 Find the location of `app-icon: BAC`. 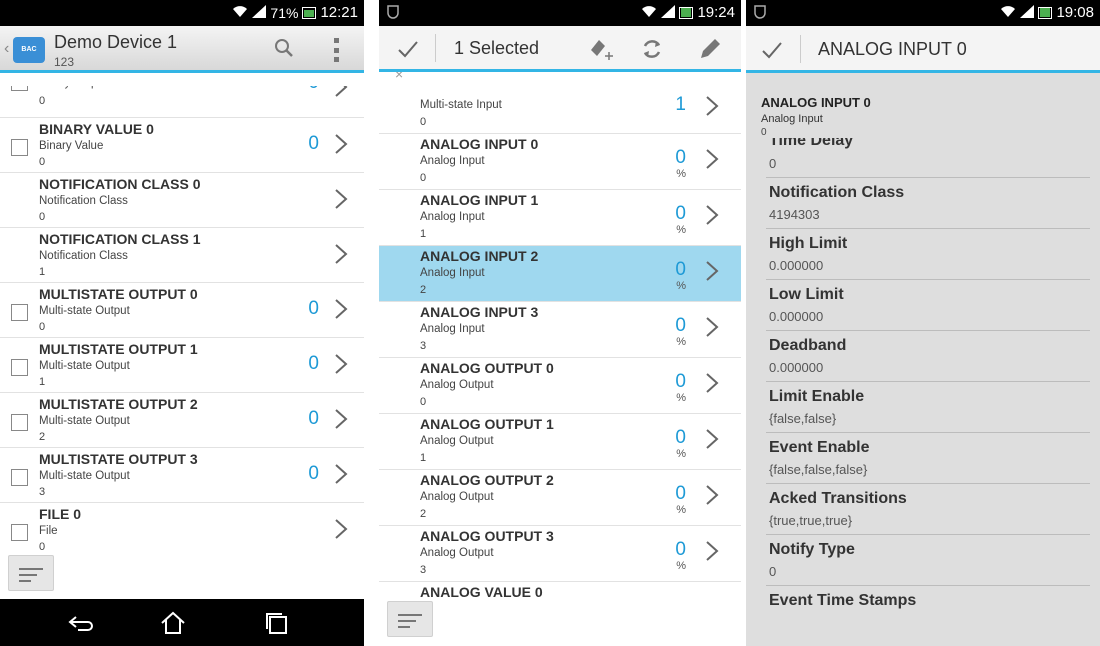

app-icon: BAC is located at coordinates (29, 50).